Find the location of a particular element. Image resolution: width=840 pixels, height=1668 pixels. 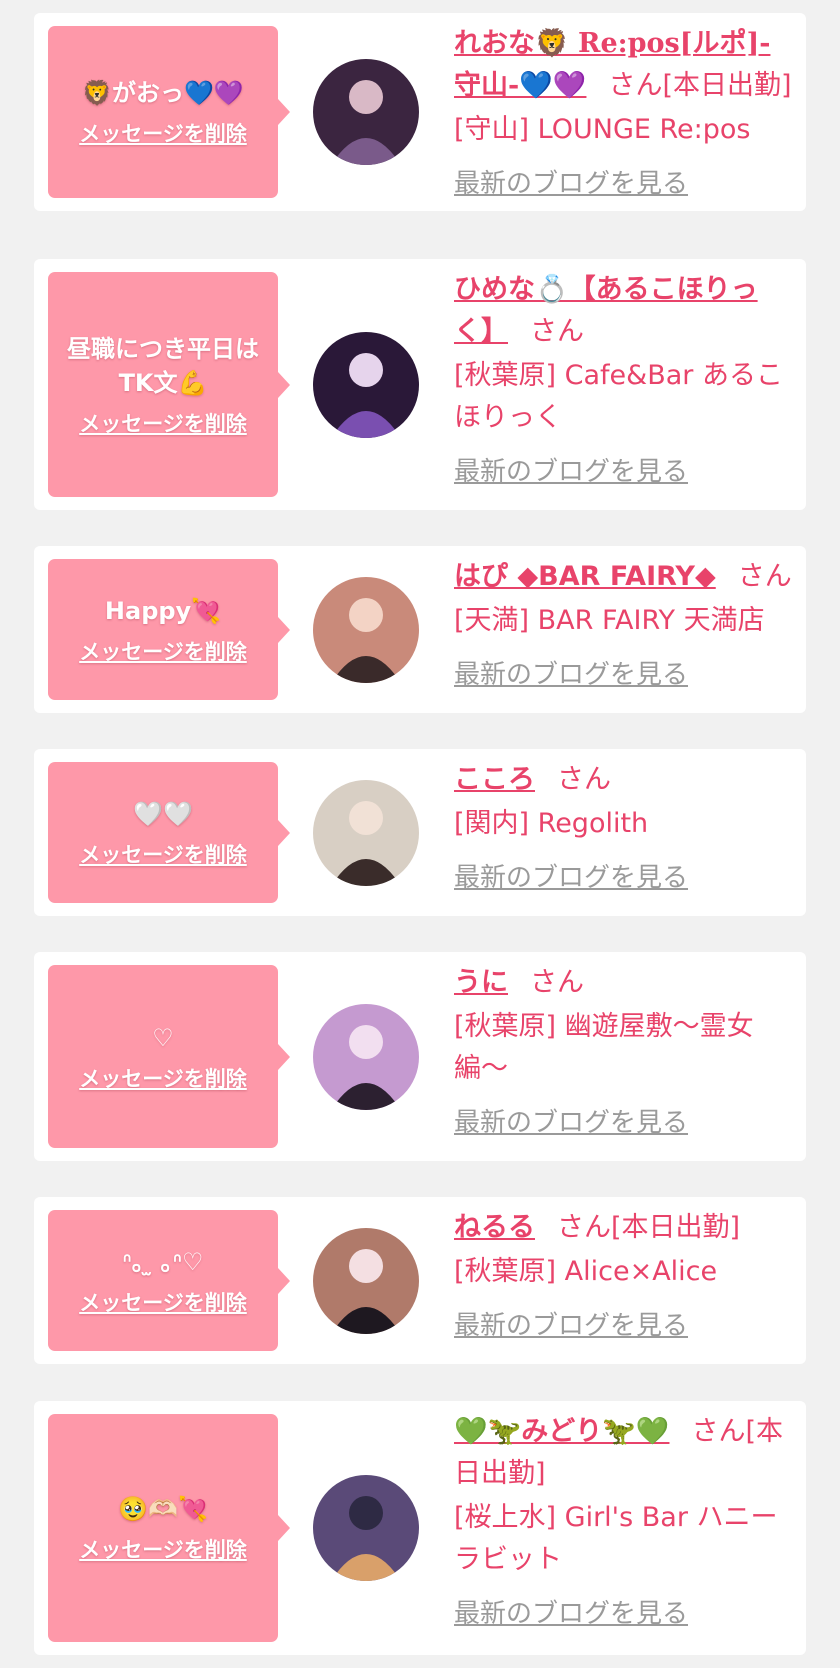

cast-message: 🦁がおっ💙💜 is located at coordinates (163, 93).